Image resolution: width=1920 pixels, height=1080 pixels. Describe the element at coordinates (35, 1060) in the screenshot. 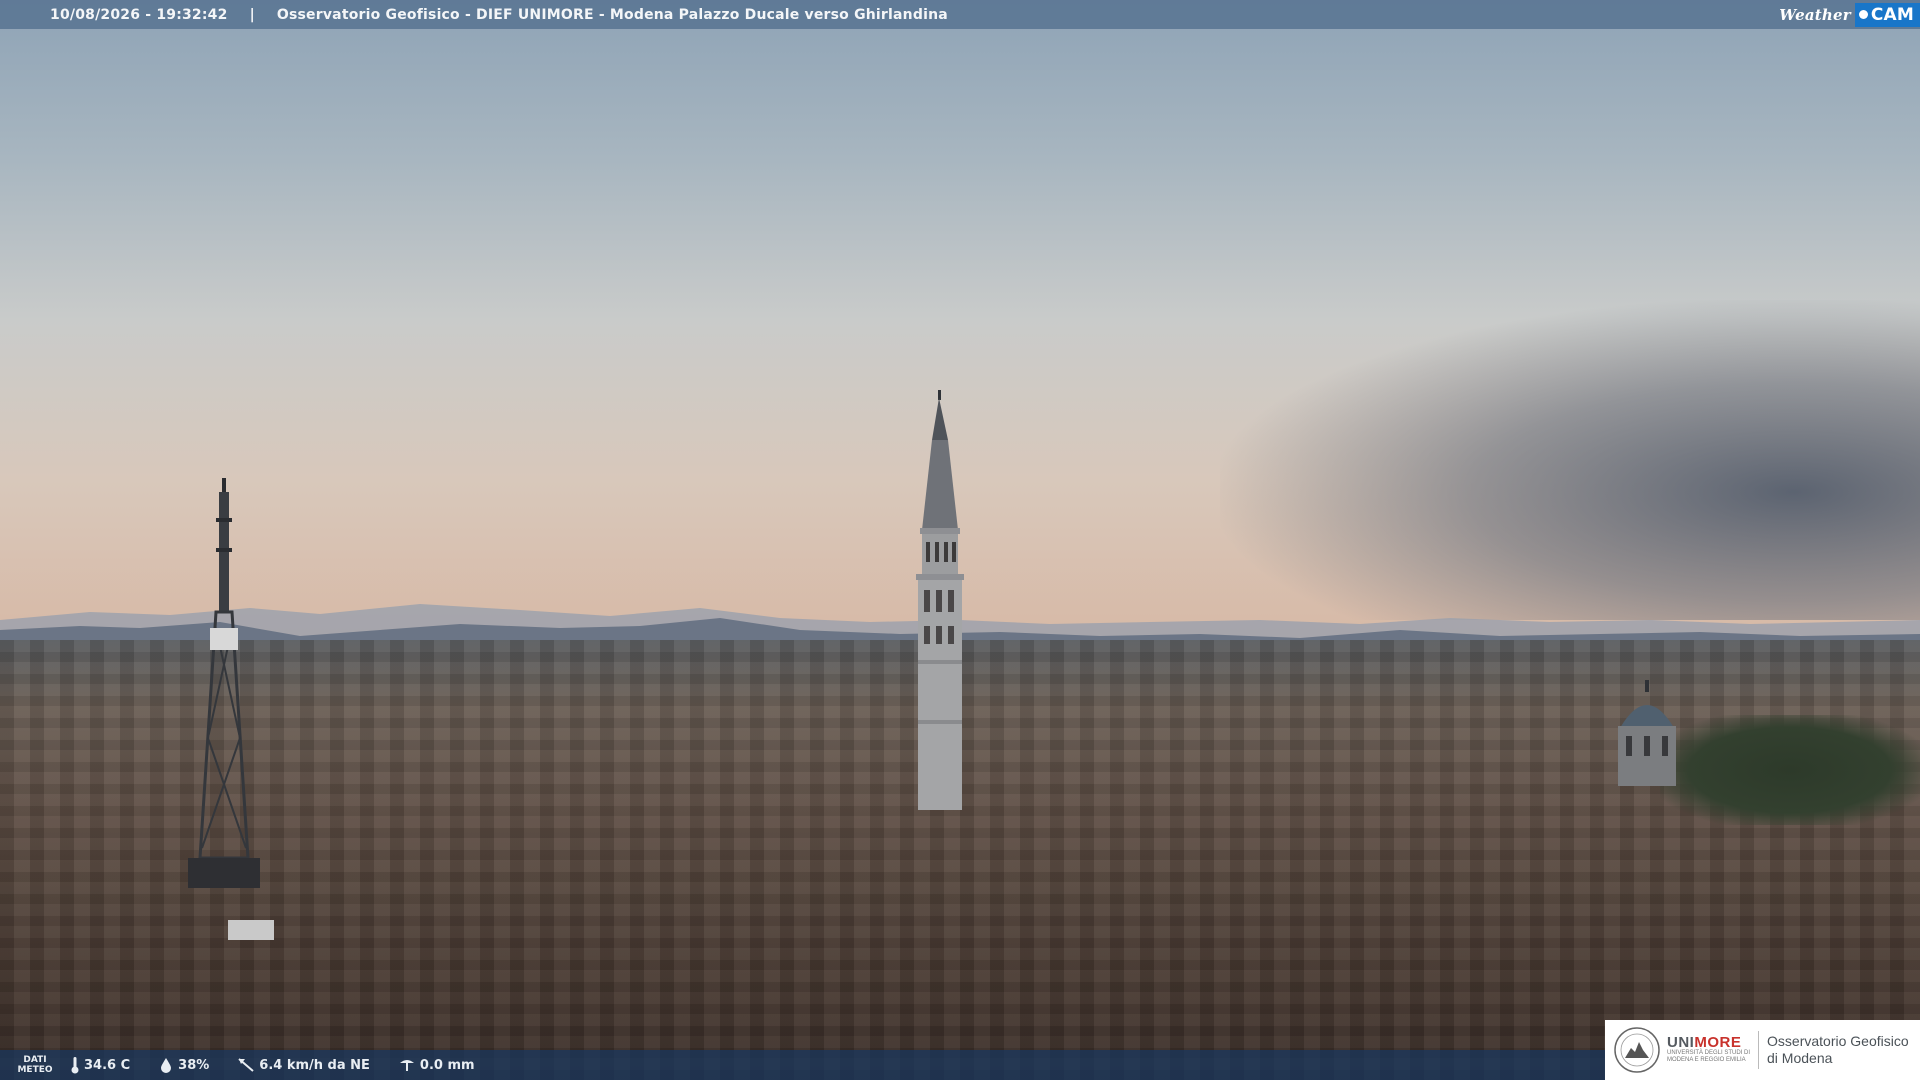

I see `label-line-1: DATI` at that location.